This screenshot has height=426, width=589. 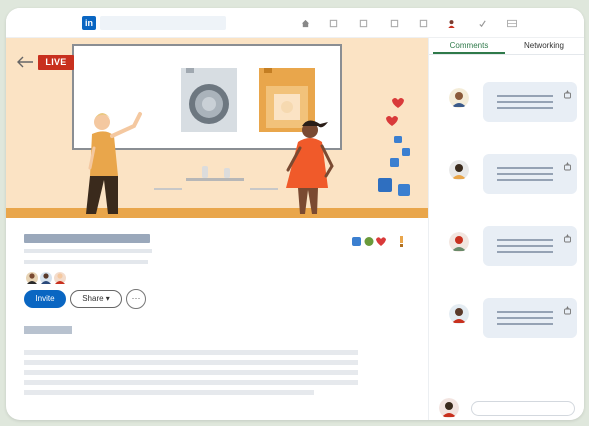 I want to click on back-arrow-icon, so click(x=25, y=61).